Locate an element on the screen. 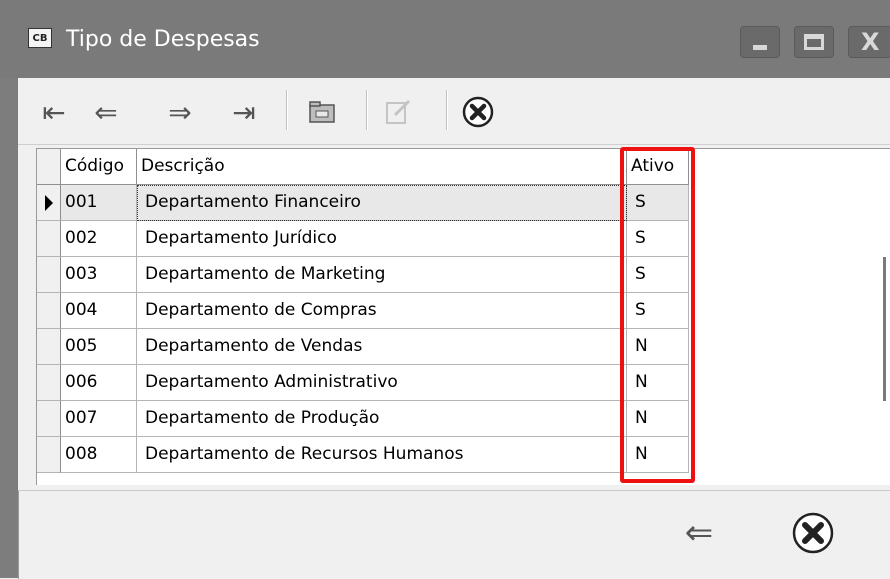 Image resolution: width=890 pixels, height=579 pixels. cell-descricao: Departamento de Marketing is located at coordinates (382, 275).